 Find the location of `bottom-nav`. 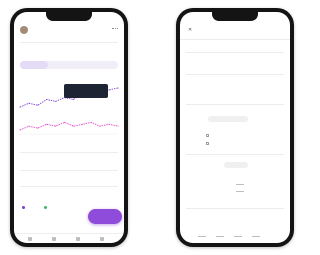

bottom-nav is located at coordinates (69, 238).